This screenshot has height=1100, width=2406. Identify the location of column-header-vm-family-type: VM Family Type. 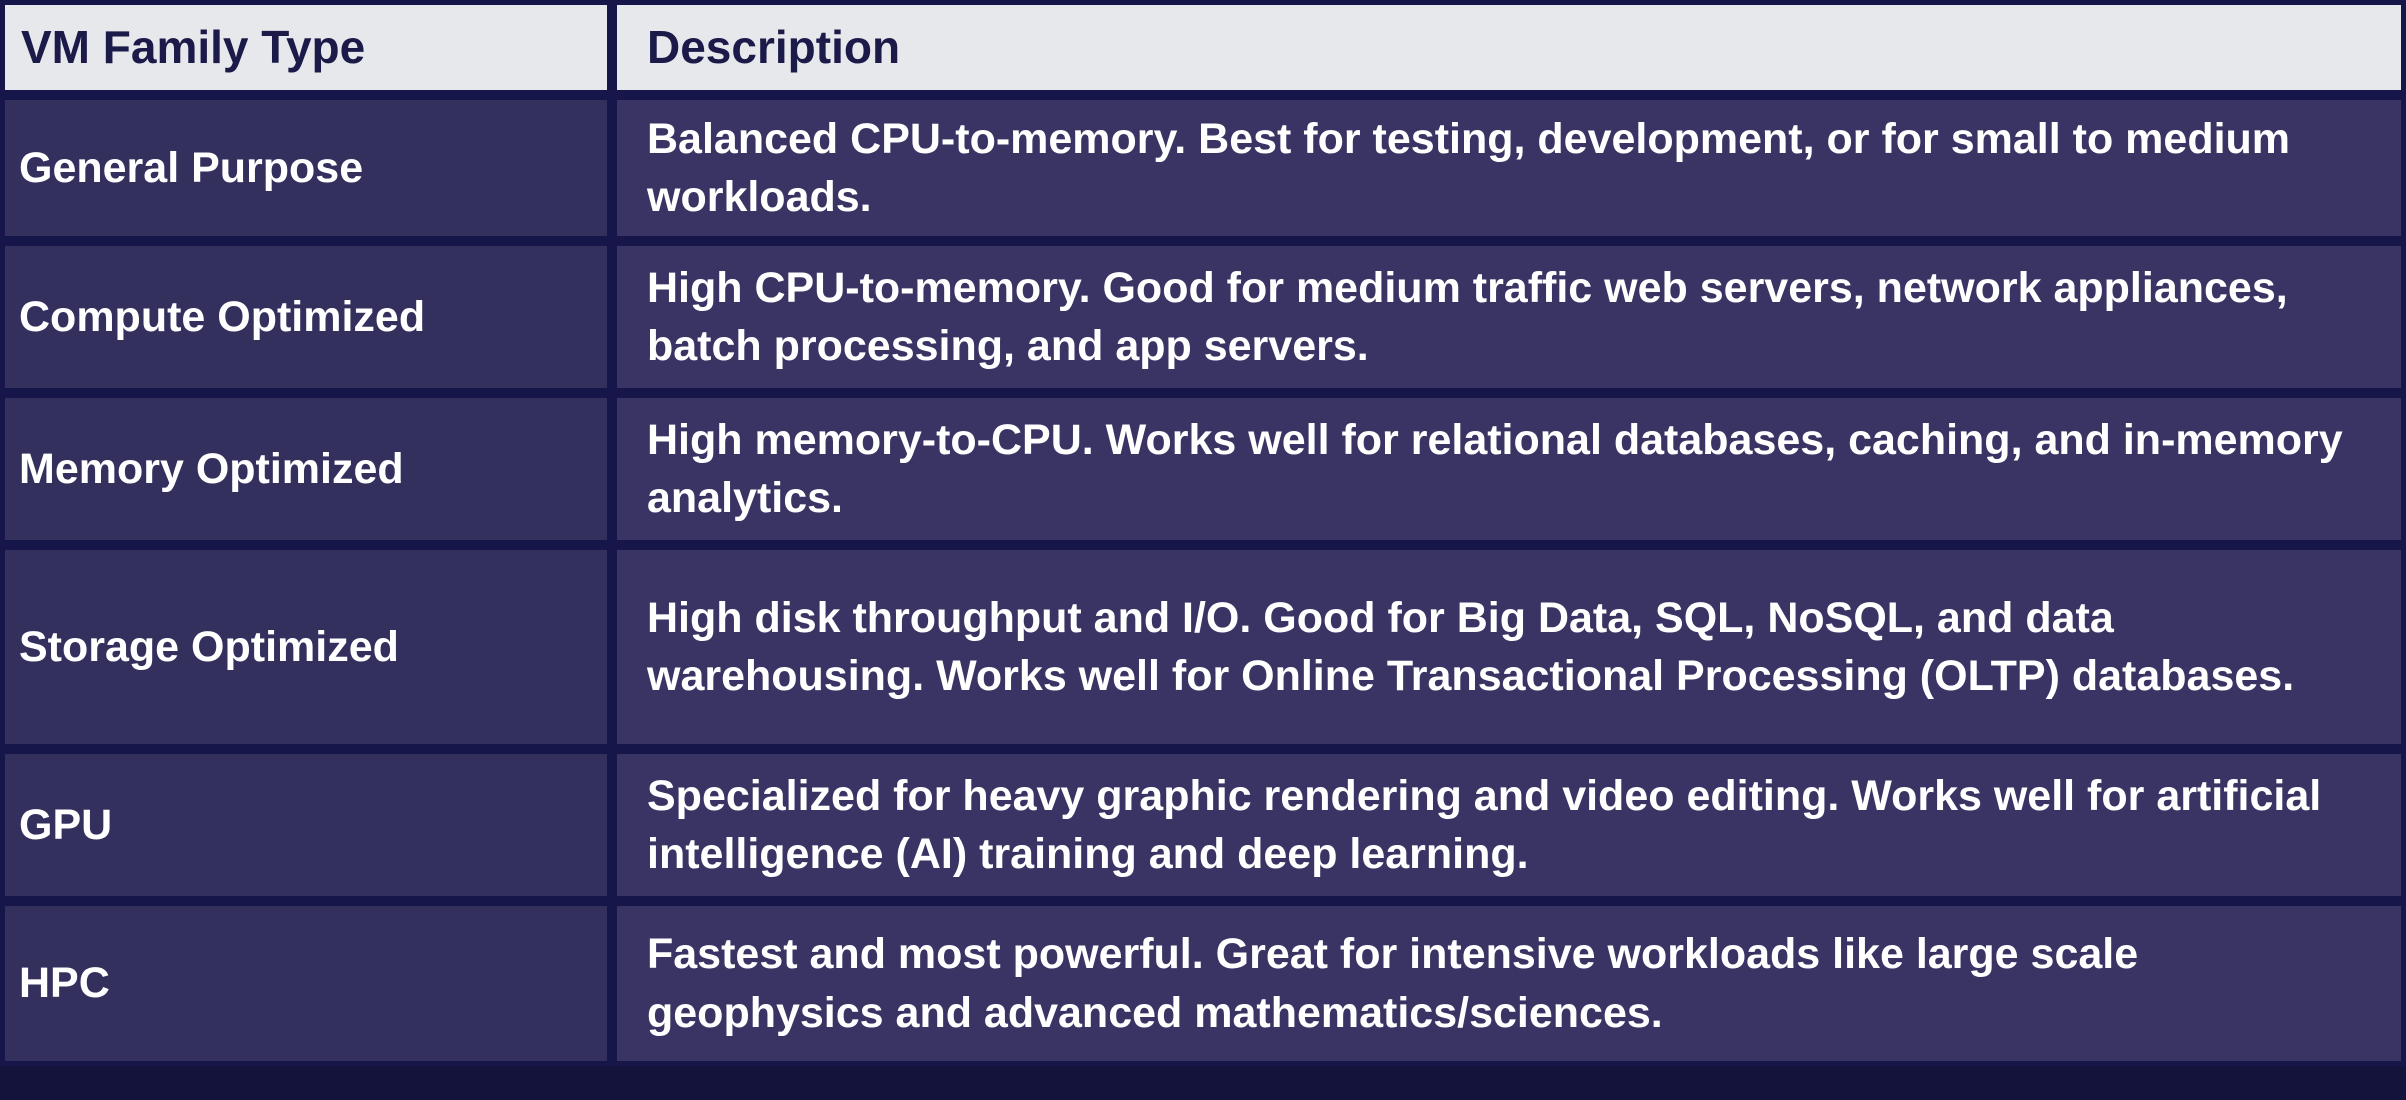
(306, 47).